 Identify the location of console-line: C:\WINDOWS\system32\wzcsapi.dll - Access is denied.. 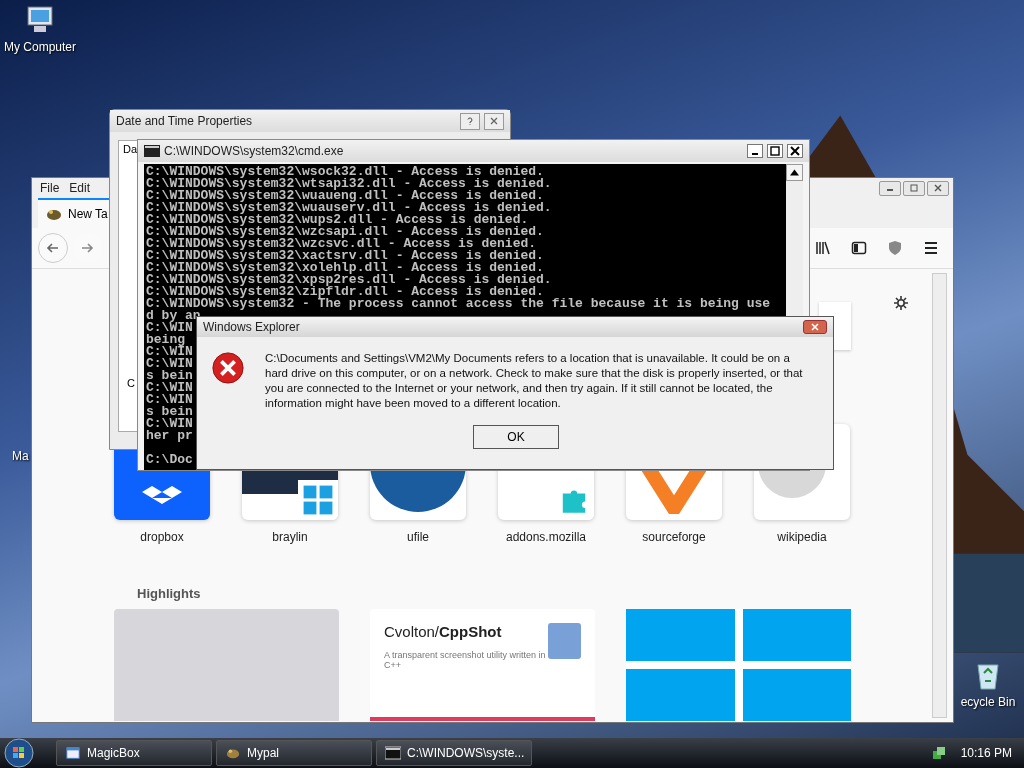
(345, 232).